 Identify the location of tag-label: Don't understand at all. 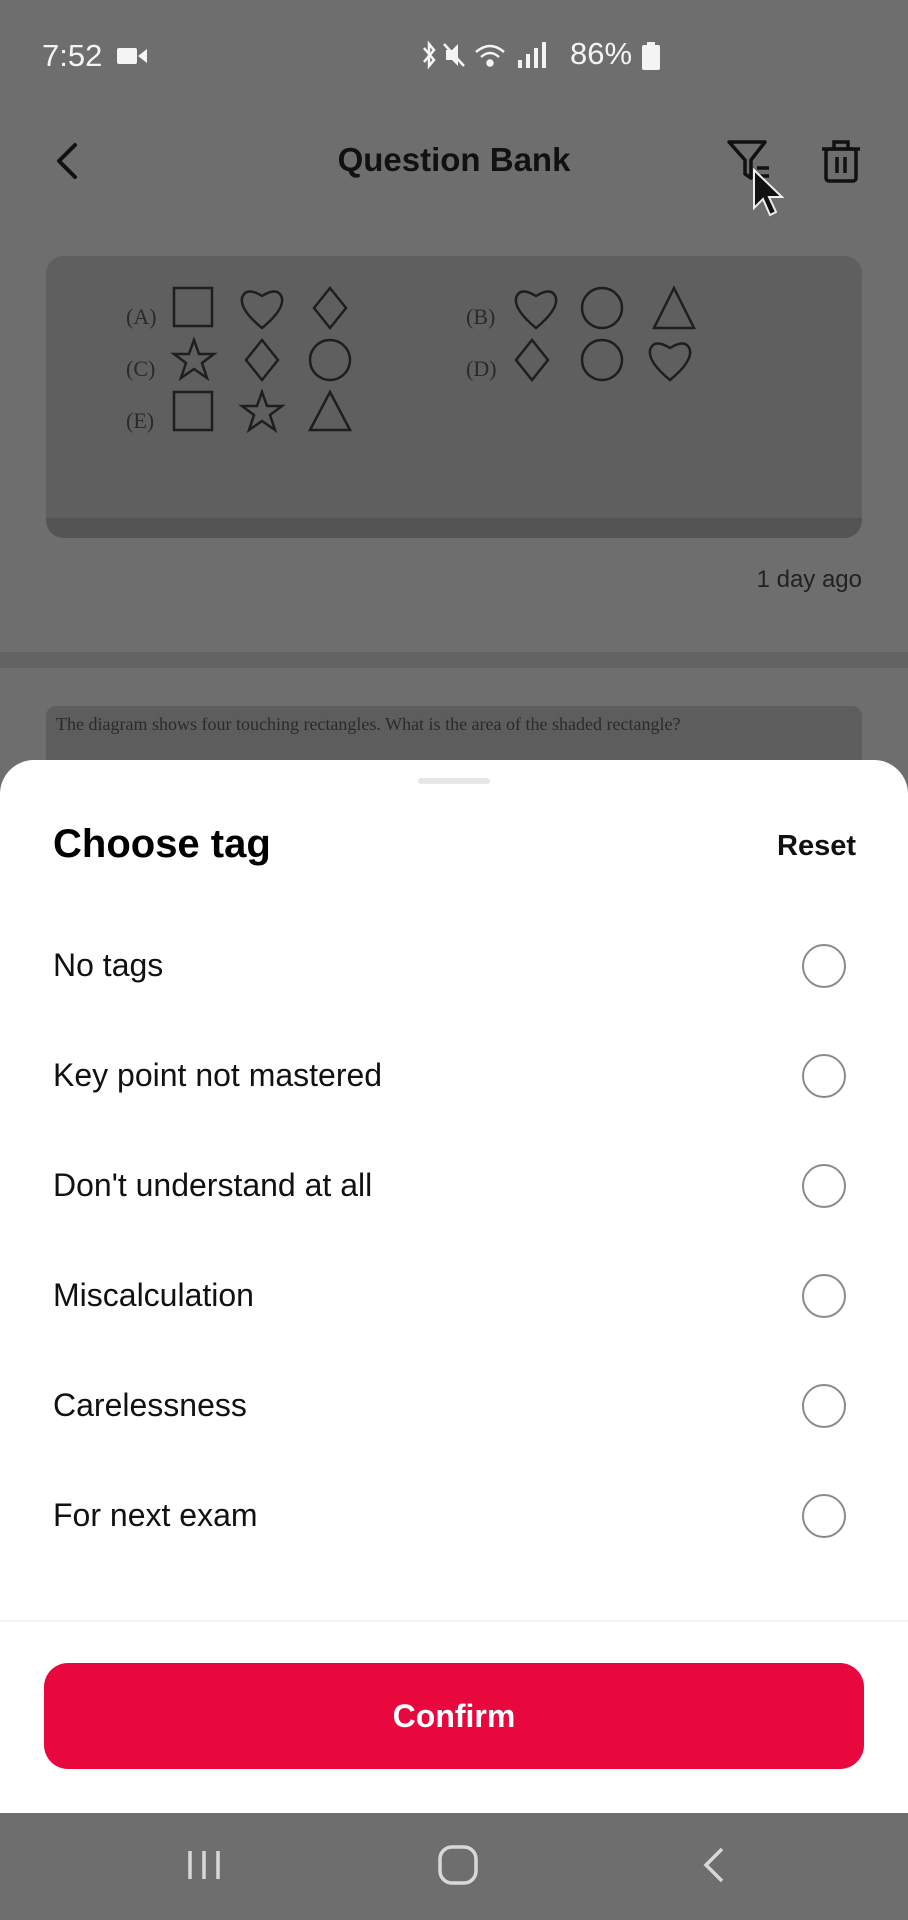
(213, 1185).